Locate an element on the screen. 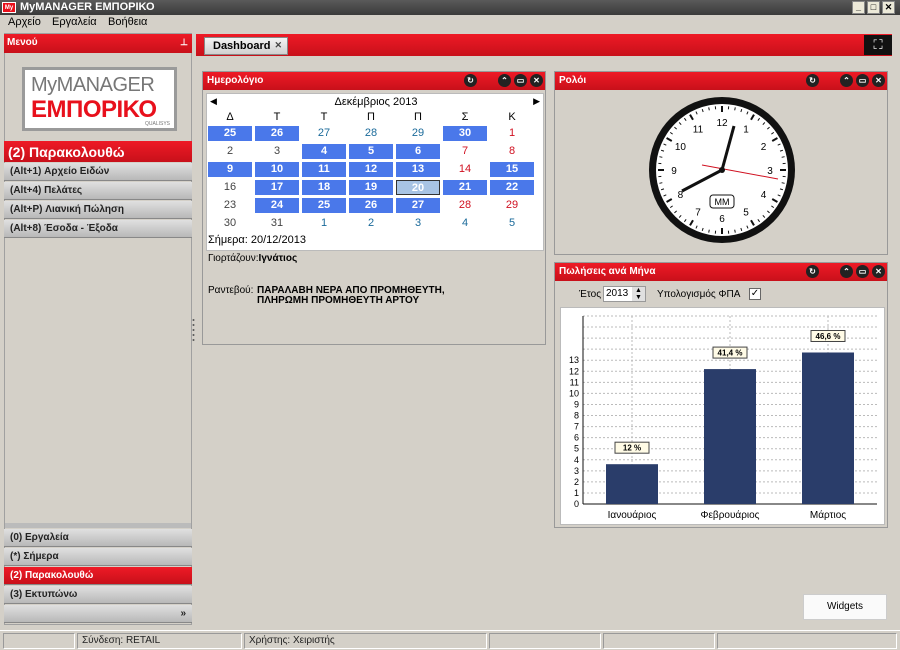 This screenshot has width=900, height=650. y-tick-label: 12 is located at coordinates (574, 371).